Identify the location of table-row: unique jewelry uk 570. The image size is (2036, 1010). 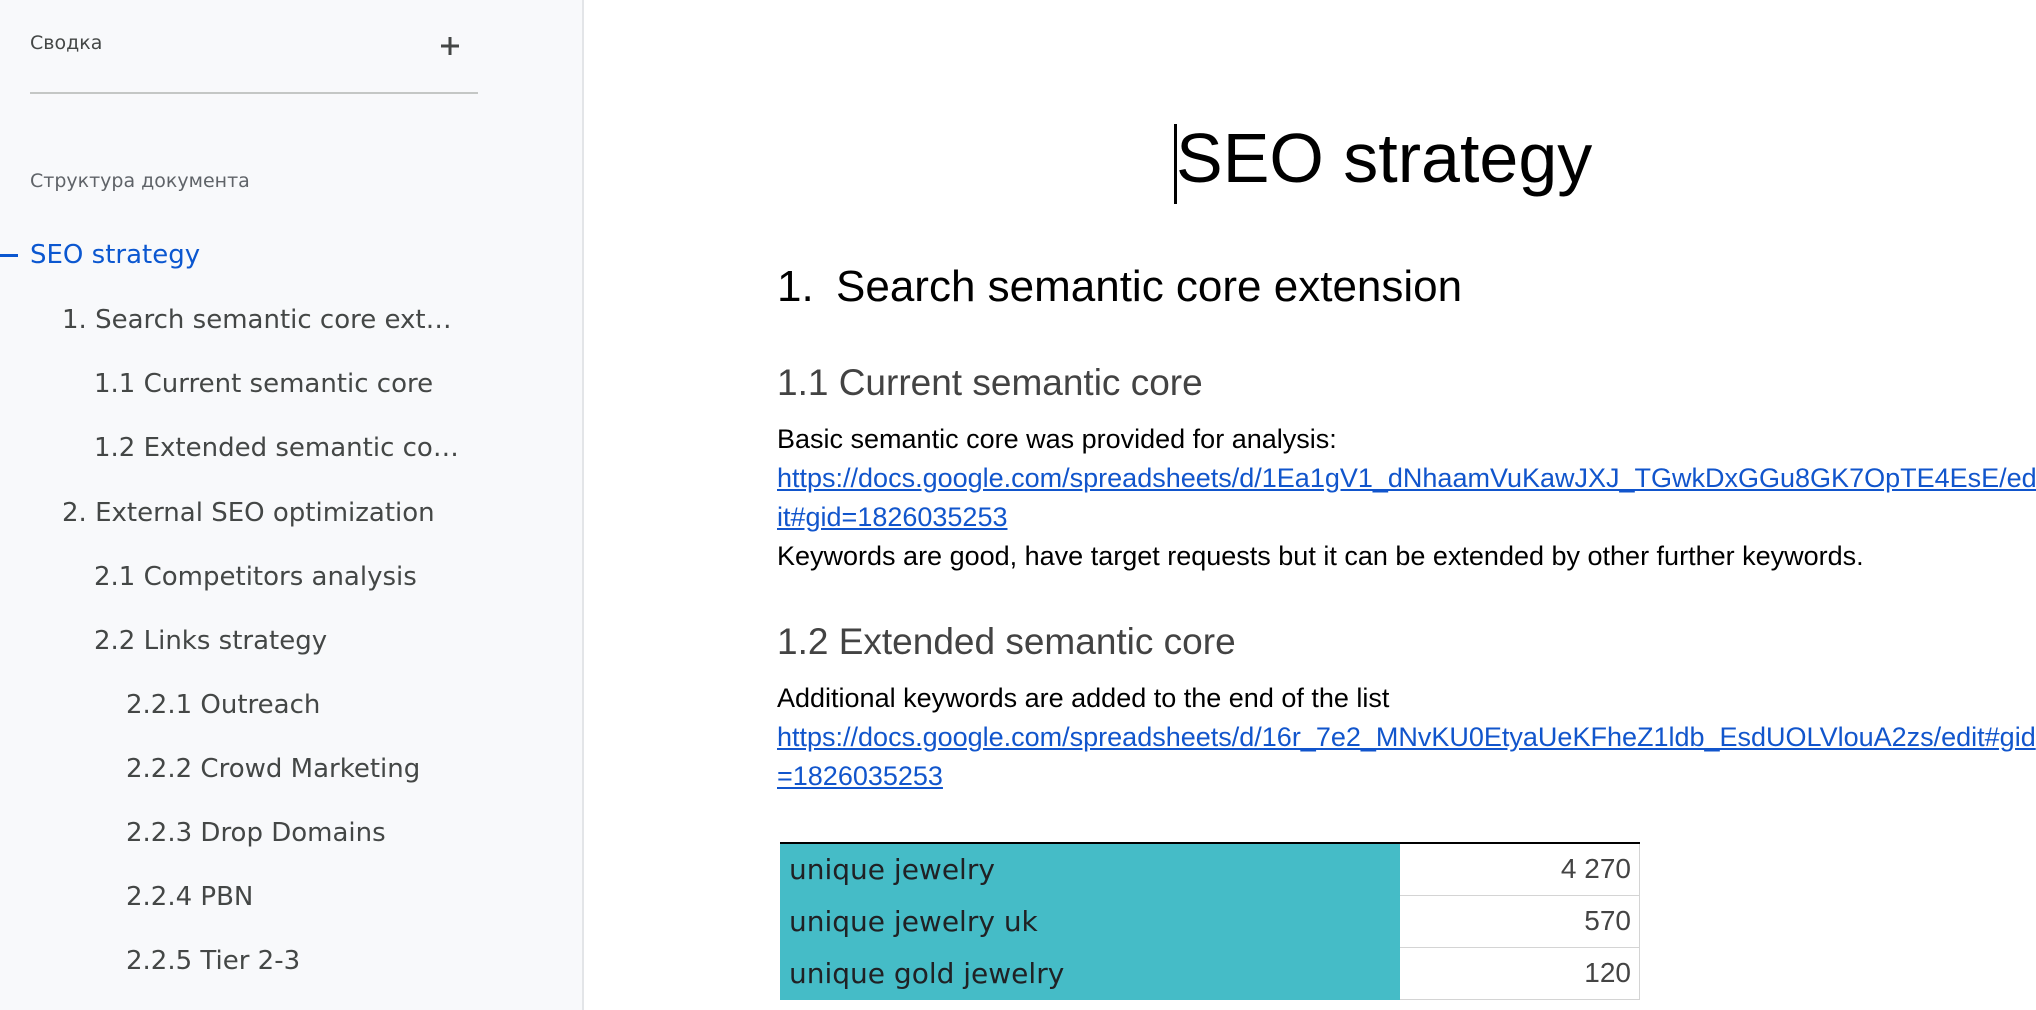
(1209, 921).